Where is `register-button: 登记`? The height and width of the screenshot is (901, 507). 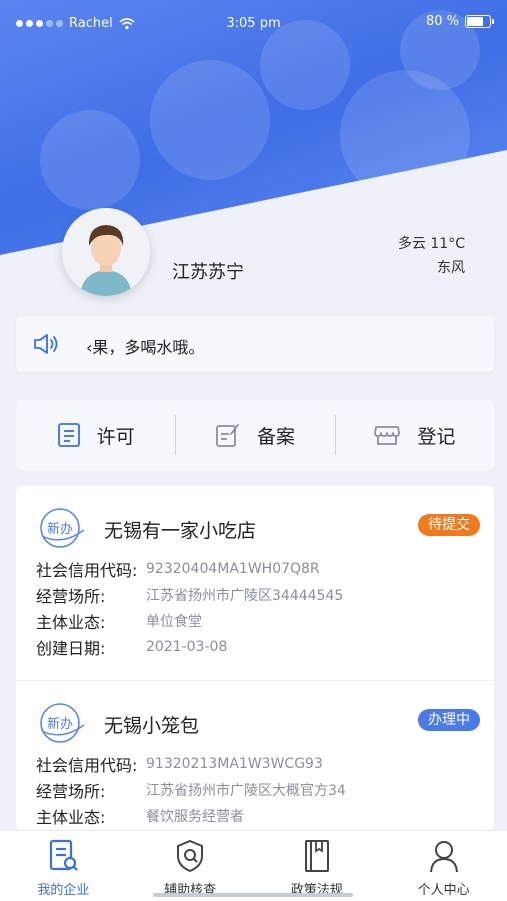 register-button: 登记 is located at coordinates (414, 435).